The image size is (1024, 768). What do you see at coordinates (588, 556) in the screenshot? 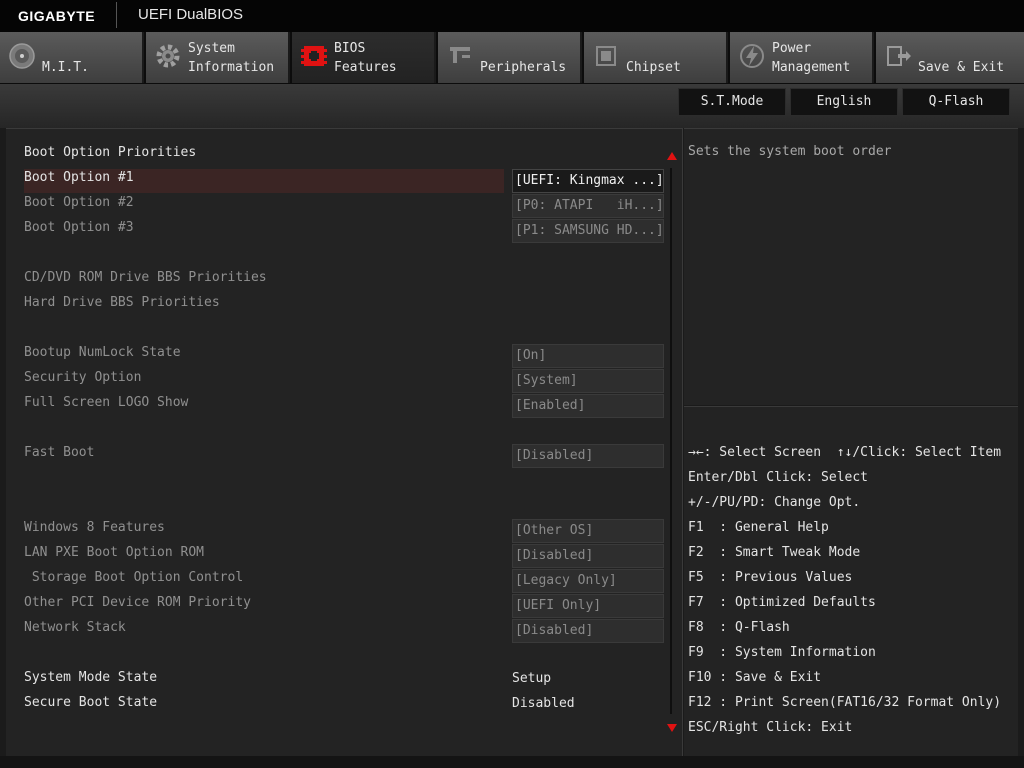
I see `lan-pxe-value: [Disabled]` at bounding box center [588, 556].